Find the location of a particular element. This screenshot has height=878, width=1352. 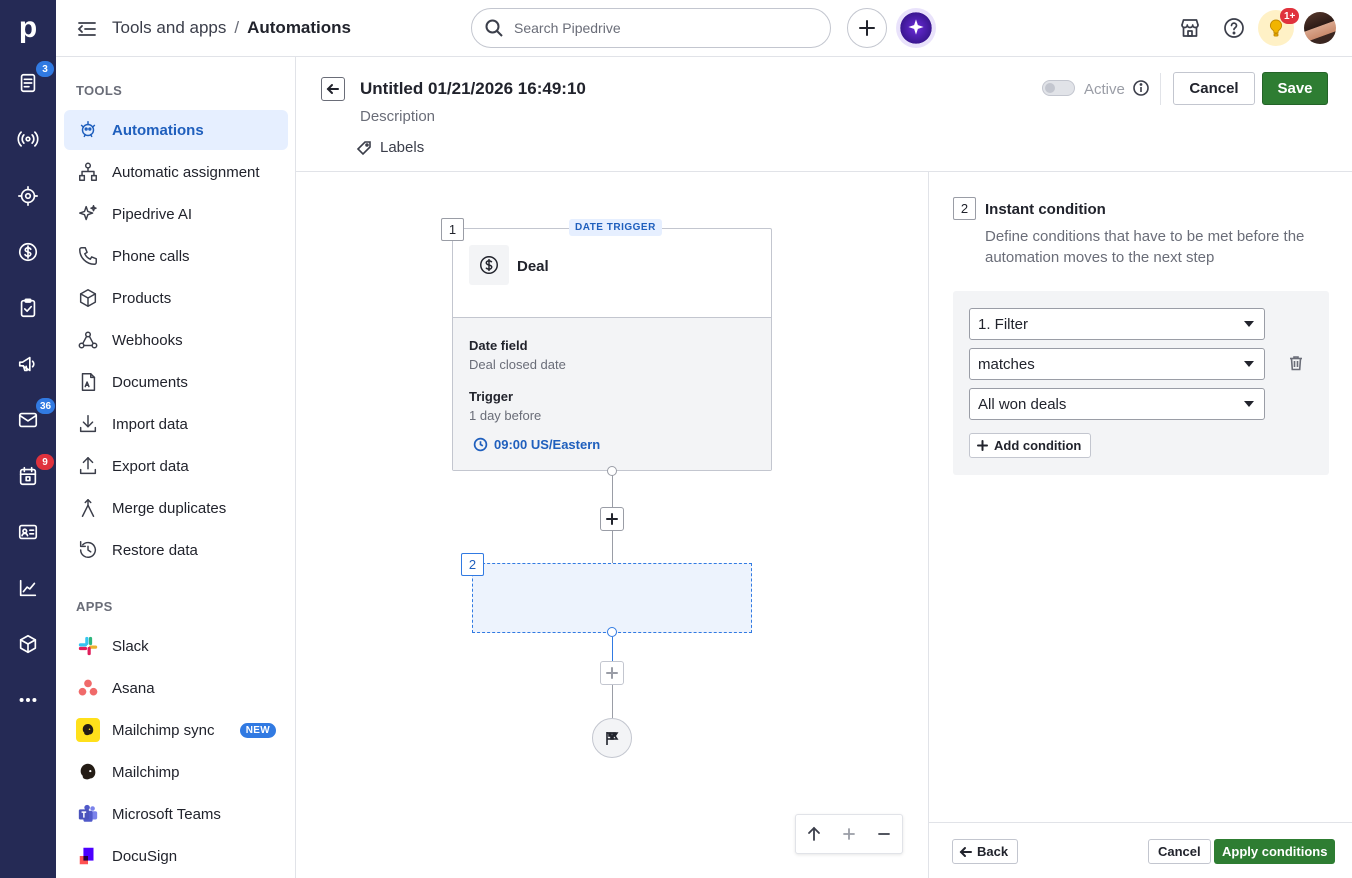

activities-clipboard-icon is located at coordinates (28, 308).